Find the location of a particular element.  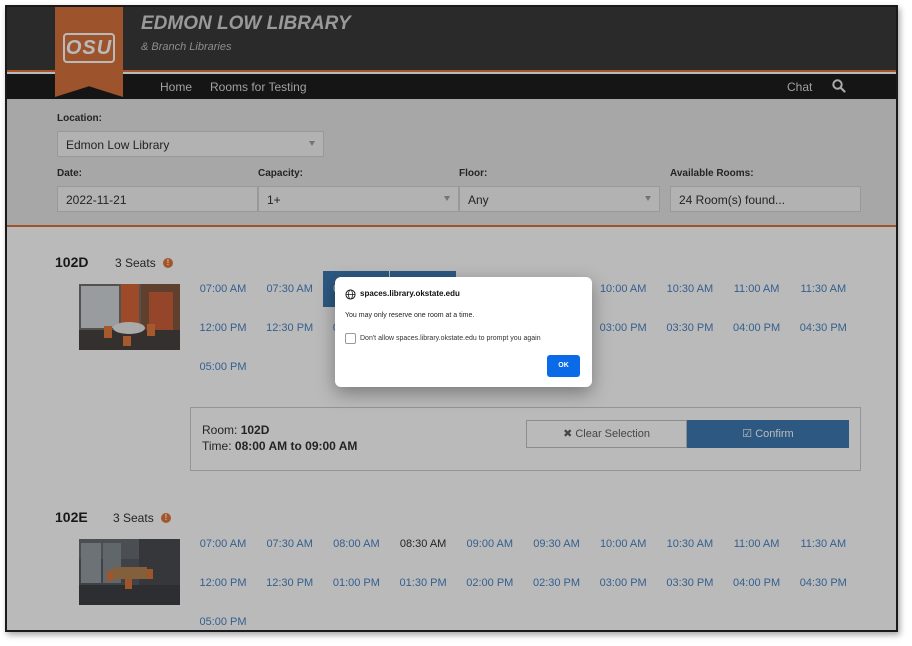

dialog-site: spaces.library.okstate.edu is located at coordinates (410, 293).